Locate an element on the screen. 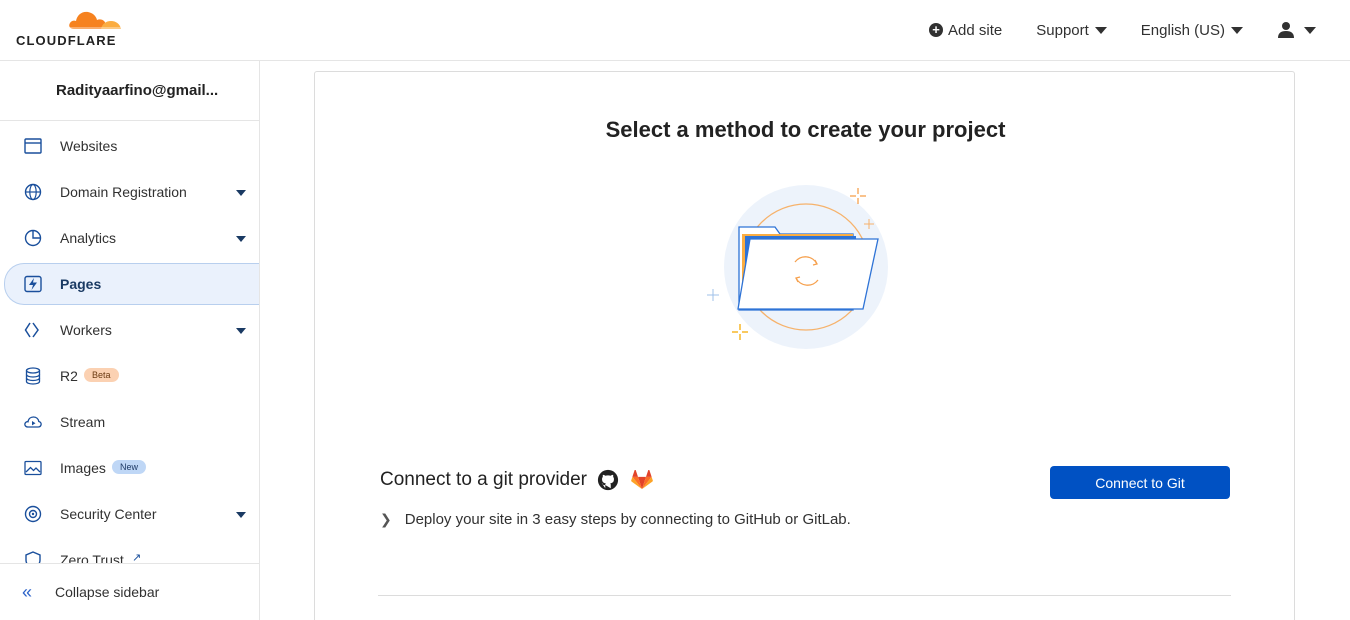 The width and height of the screenshot is (1350, 620). language-label: English (US) is located at coordinates (1182, 30).